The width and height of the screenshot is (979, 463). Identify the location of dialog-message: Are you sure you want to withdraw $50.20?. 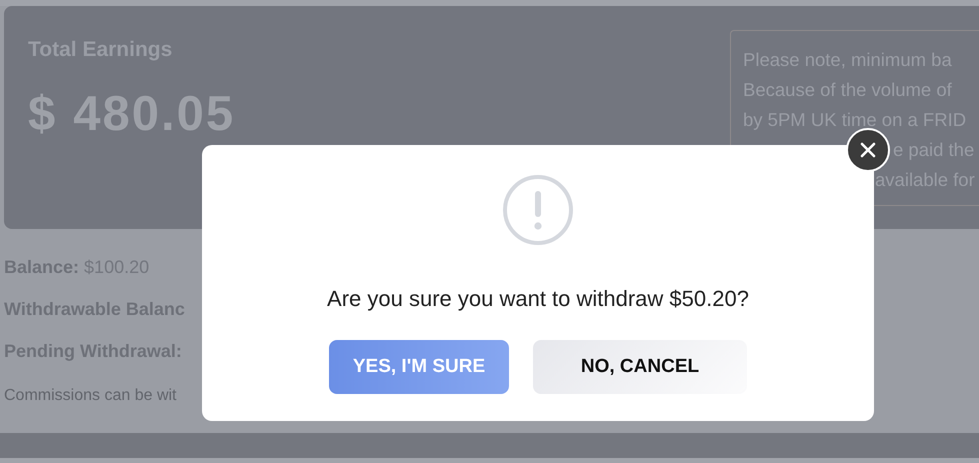
(538, 299).